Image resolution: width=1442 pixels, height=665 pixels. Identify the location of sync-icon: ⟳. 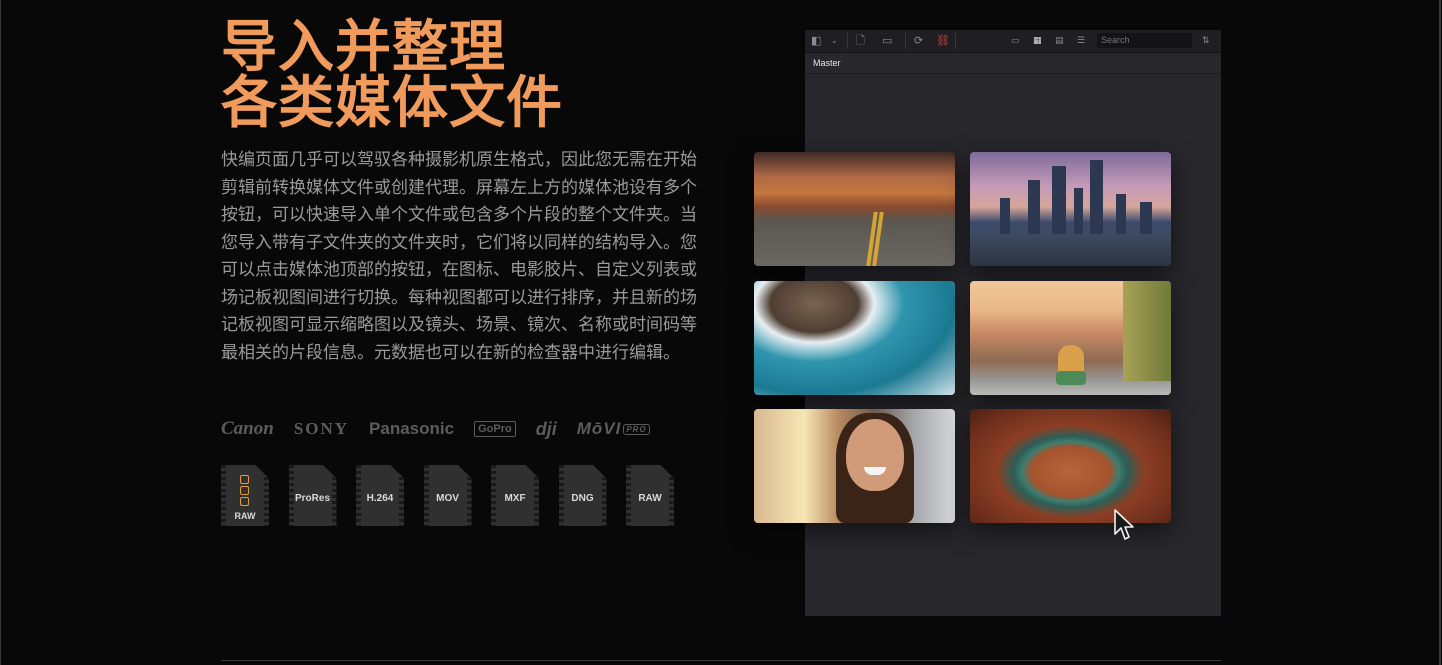
(918, 41).